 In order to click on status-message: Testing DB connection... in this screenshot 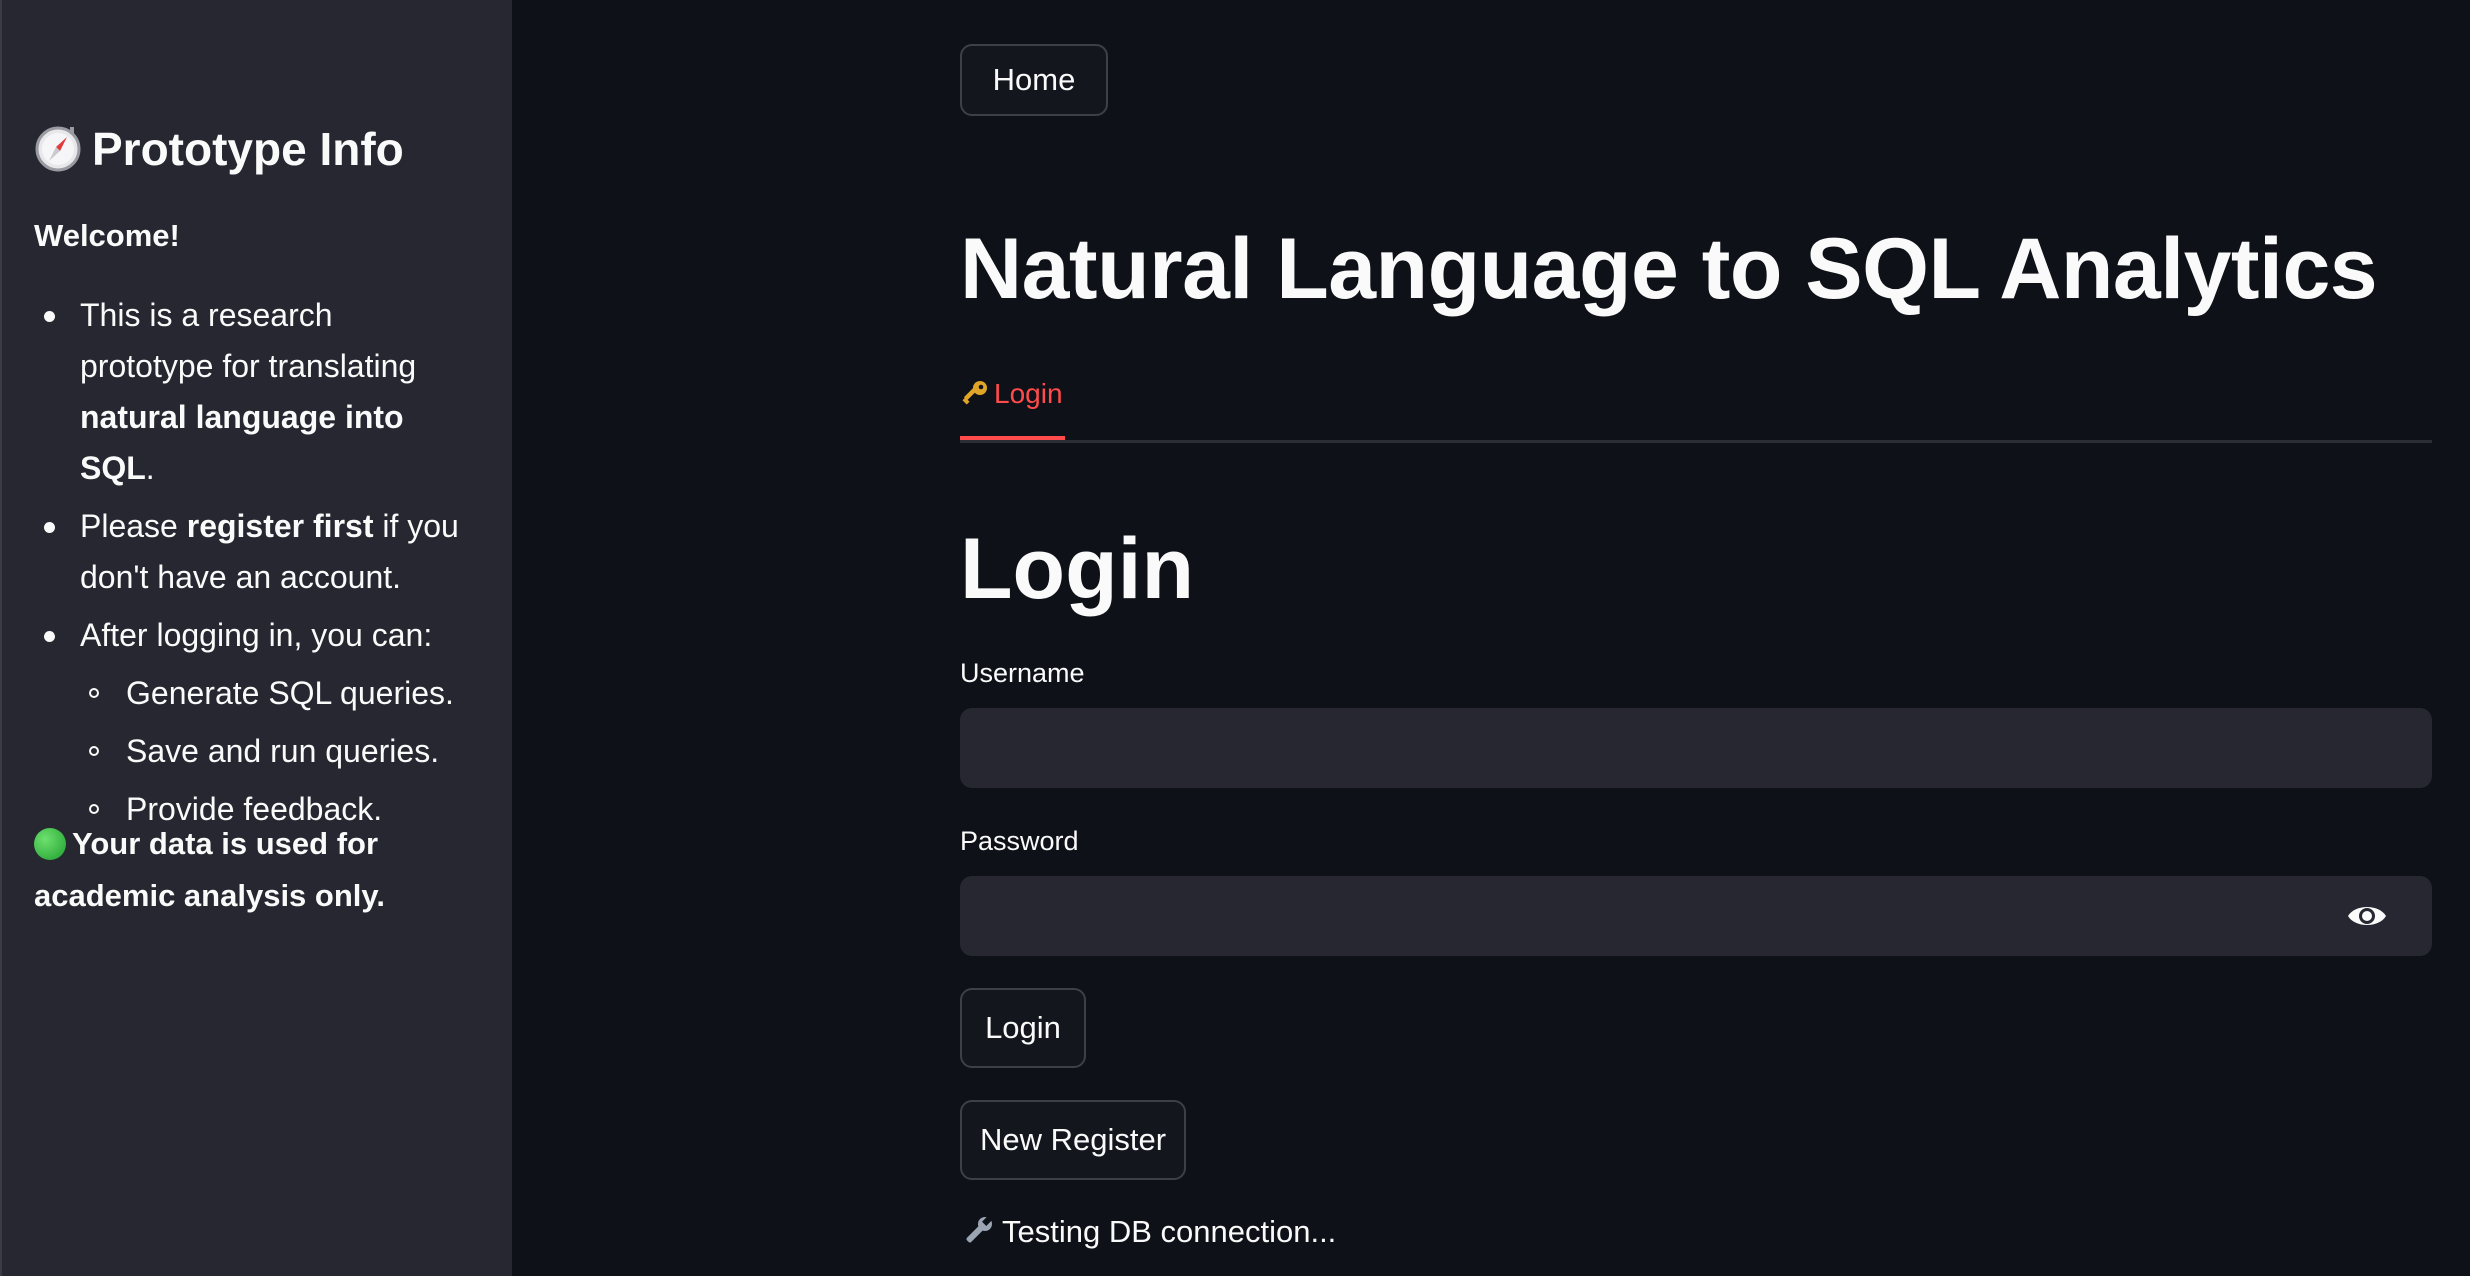, I will do `click(1148, 1232)`.